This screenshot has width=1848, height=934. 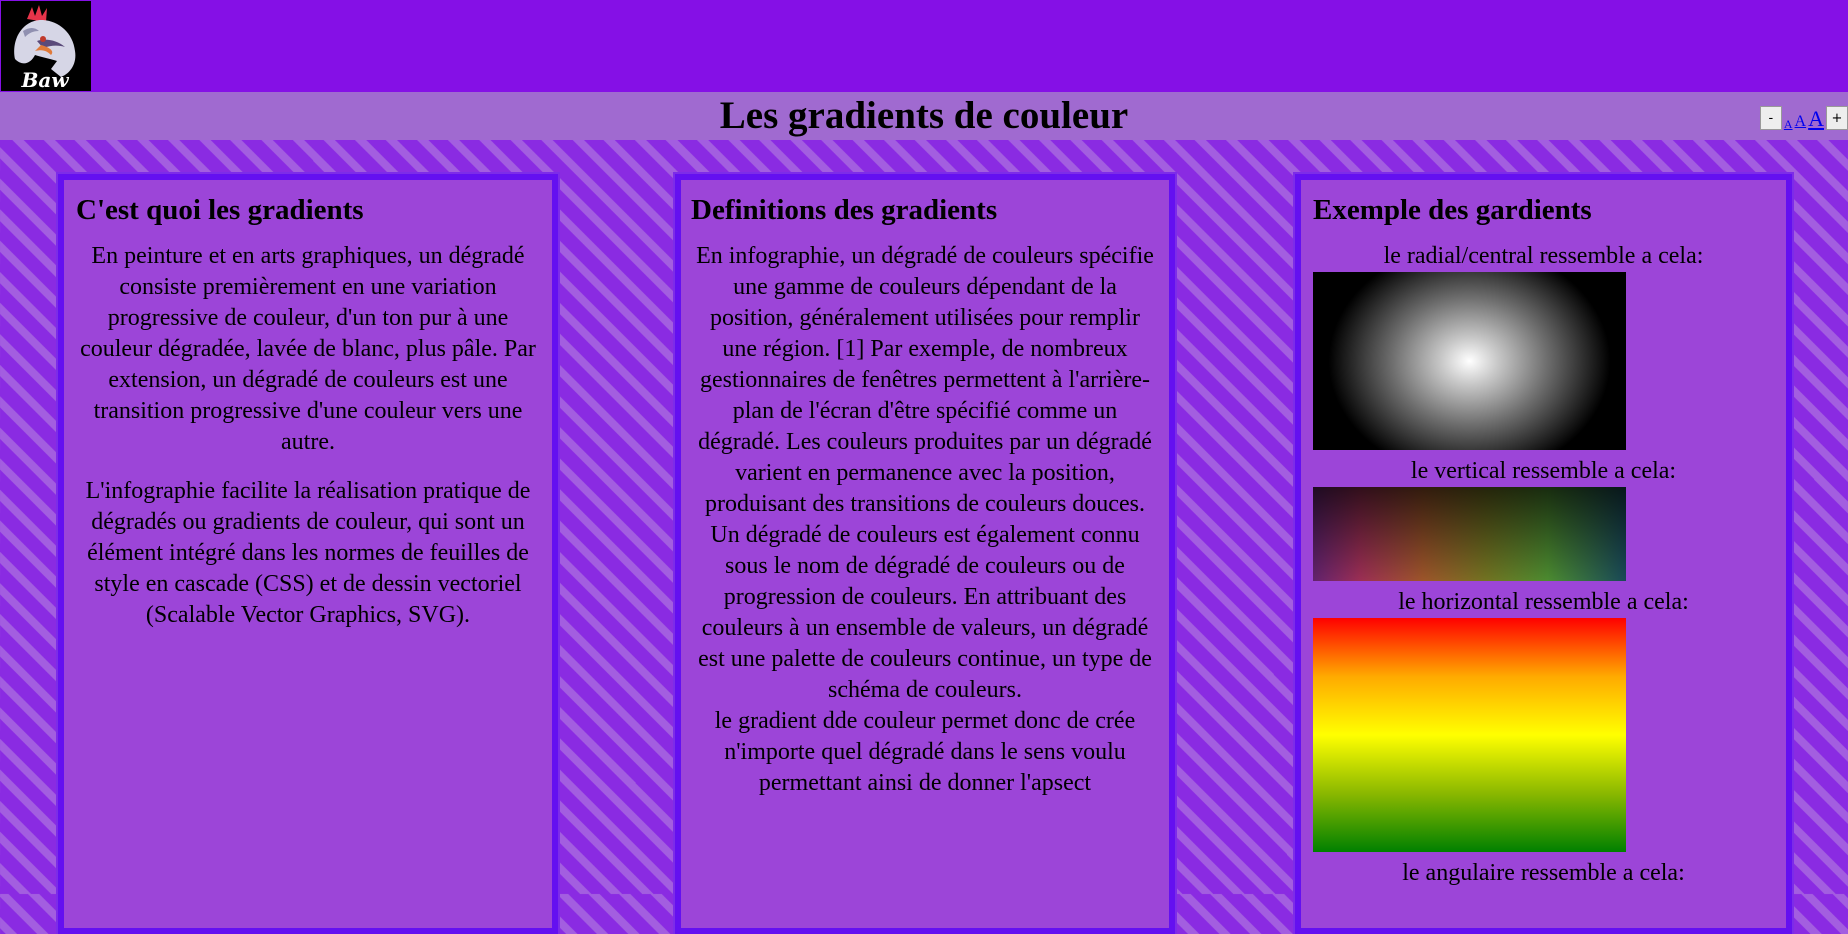 I want to click on logo: Baw, so click(x=46, y=46).